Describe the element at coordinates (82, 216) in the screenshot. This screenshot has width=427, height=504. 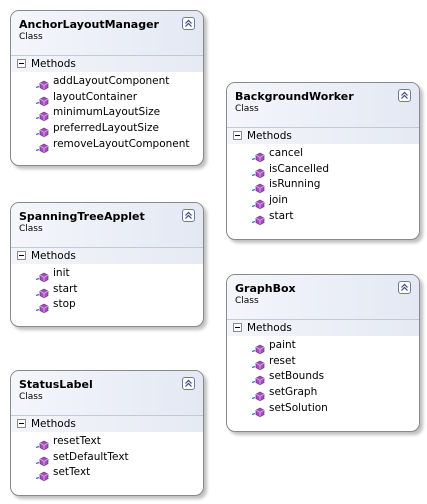
I see `class-name: SpanningTreeApplet` at that location.